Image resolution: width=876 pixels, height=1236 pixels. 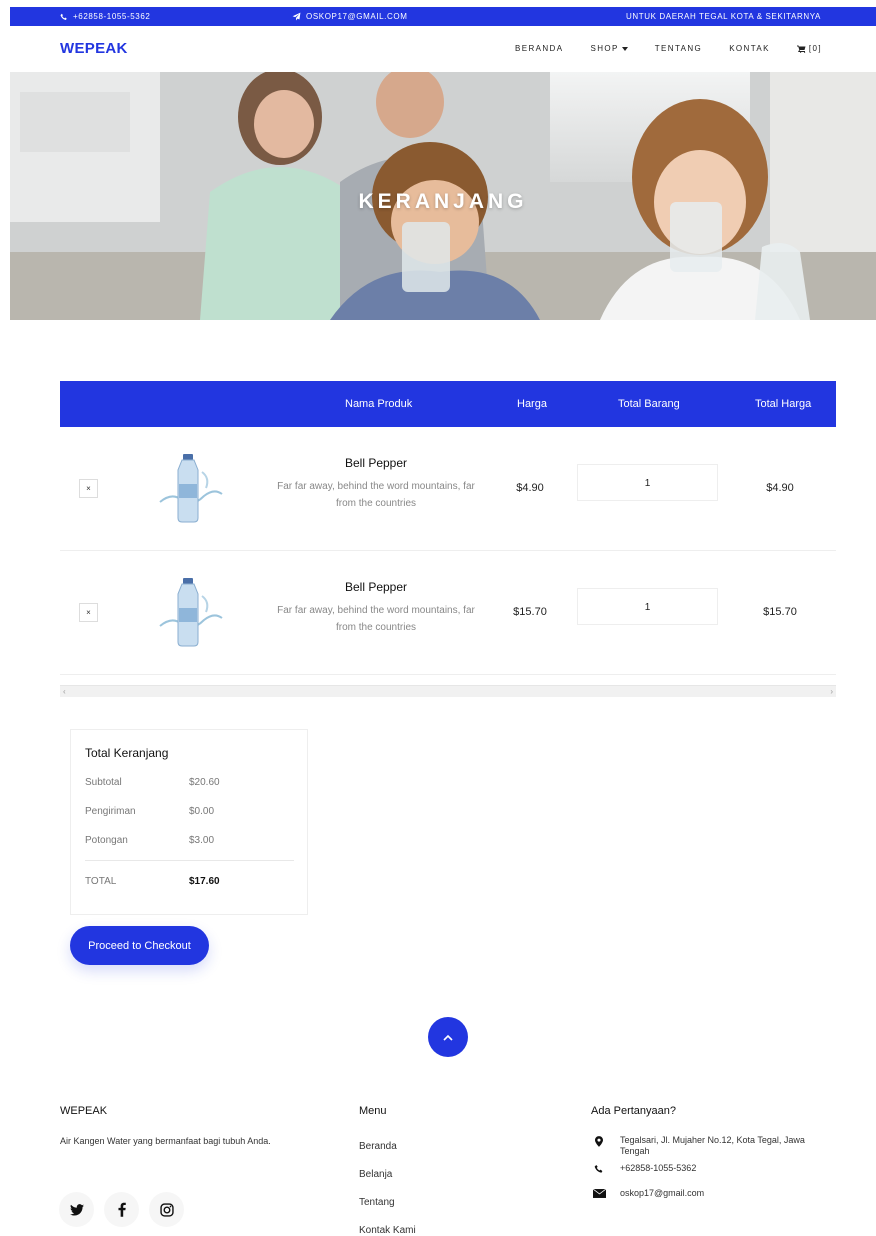 What do you see at coordinates (377, 1202) in the screenshot?
I see `footer-link-tentang: Tentang` at bounding box center [377, 1202].